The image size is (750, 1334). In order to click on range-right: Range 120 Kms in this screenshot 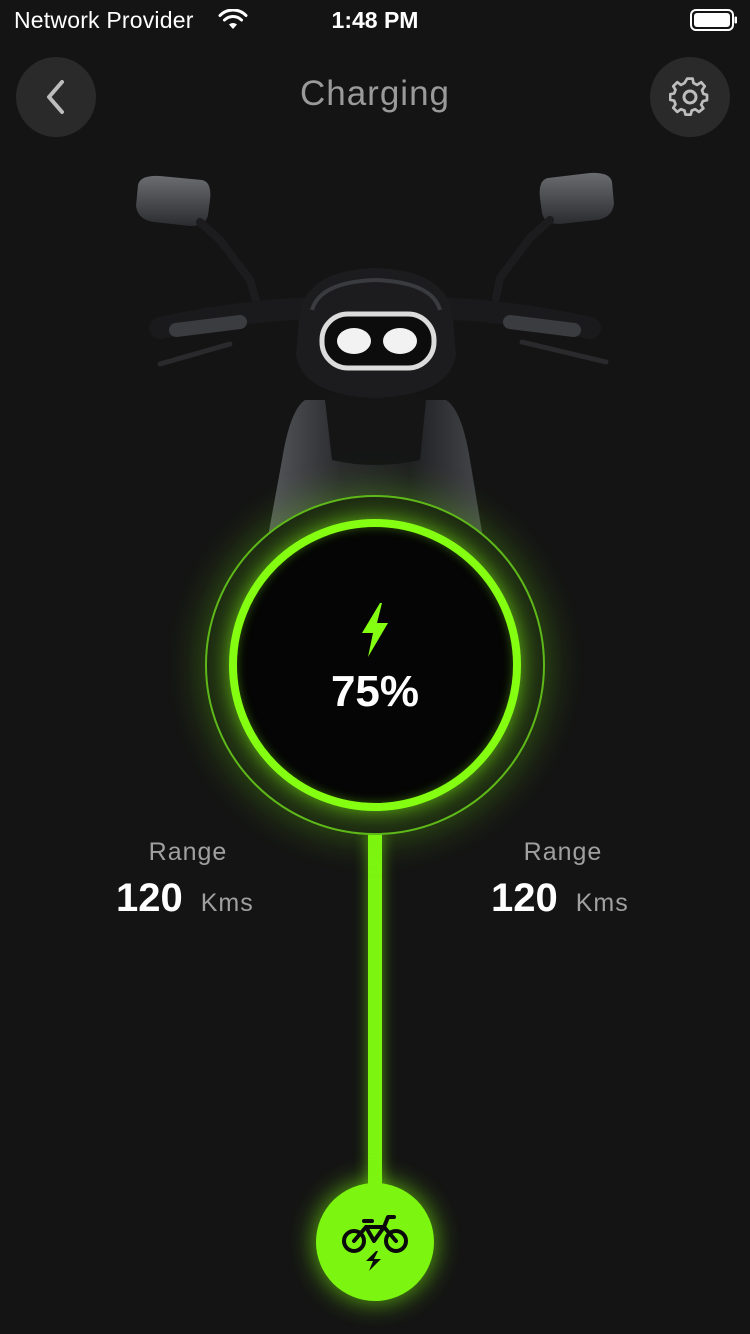, I will do `click(563, 879)`.